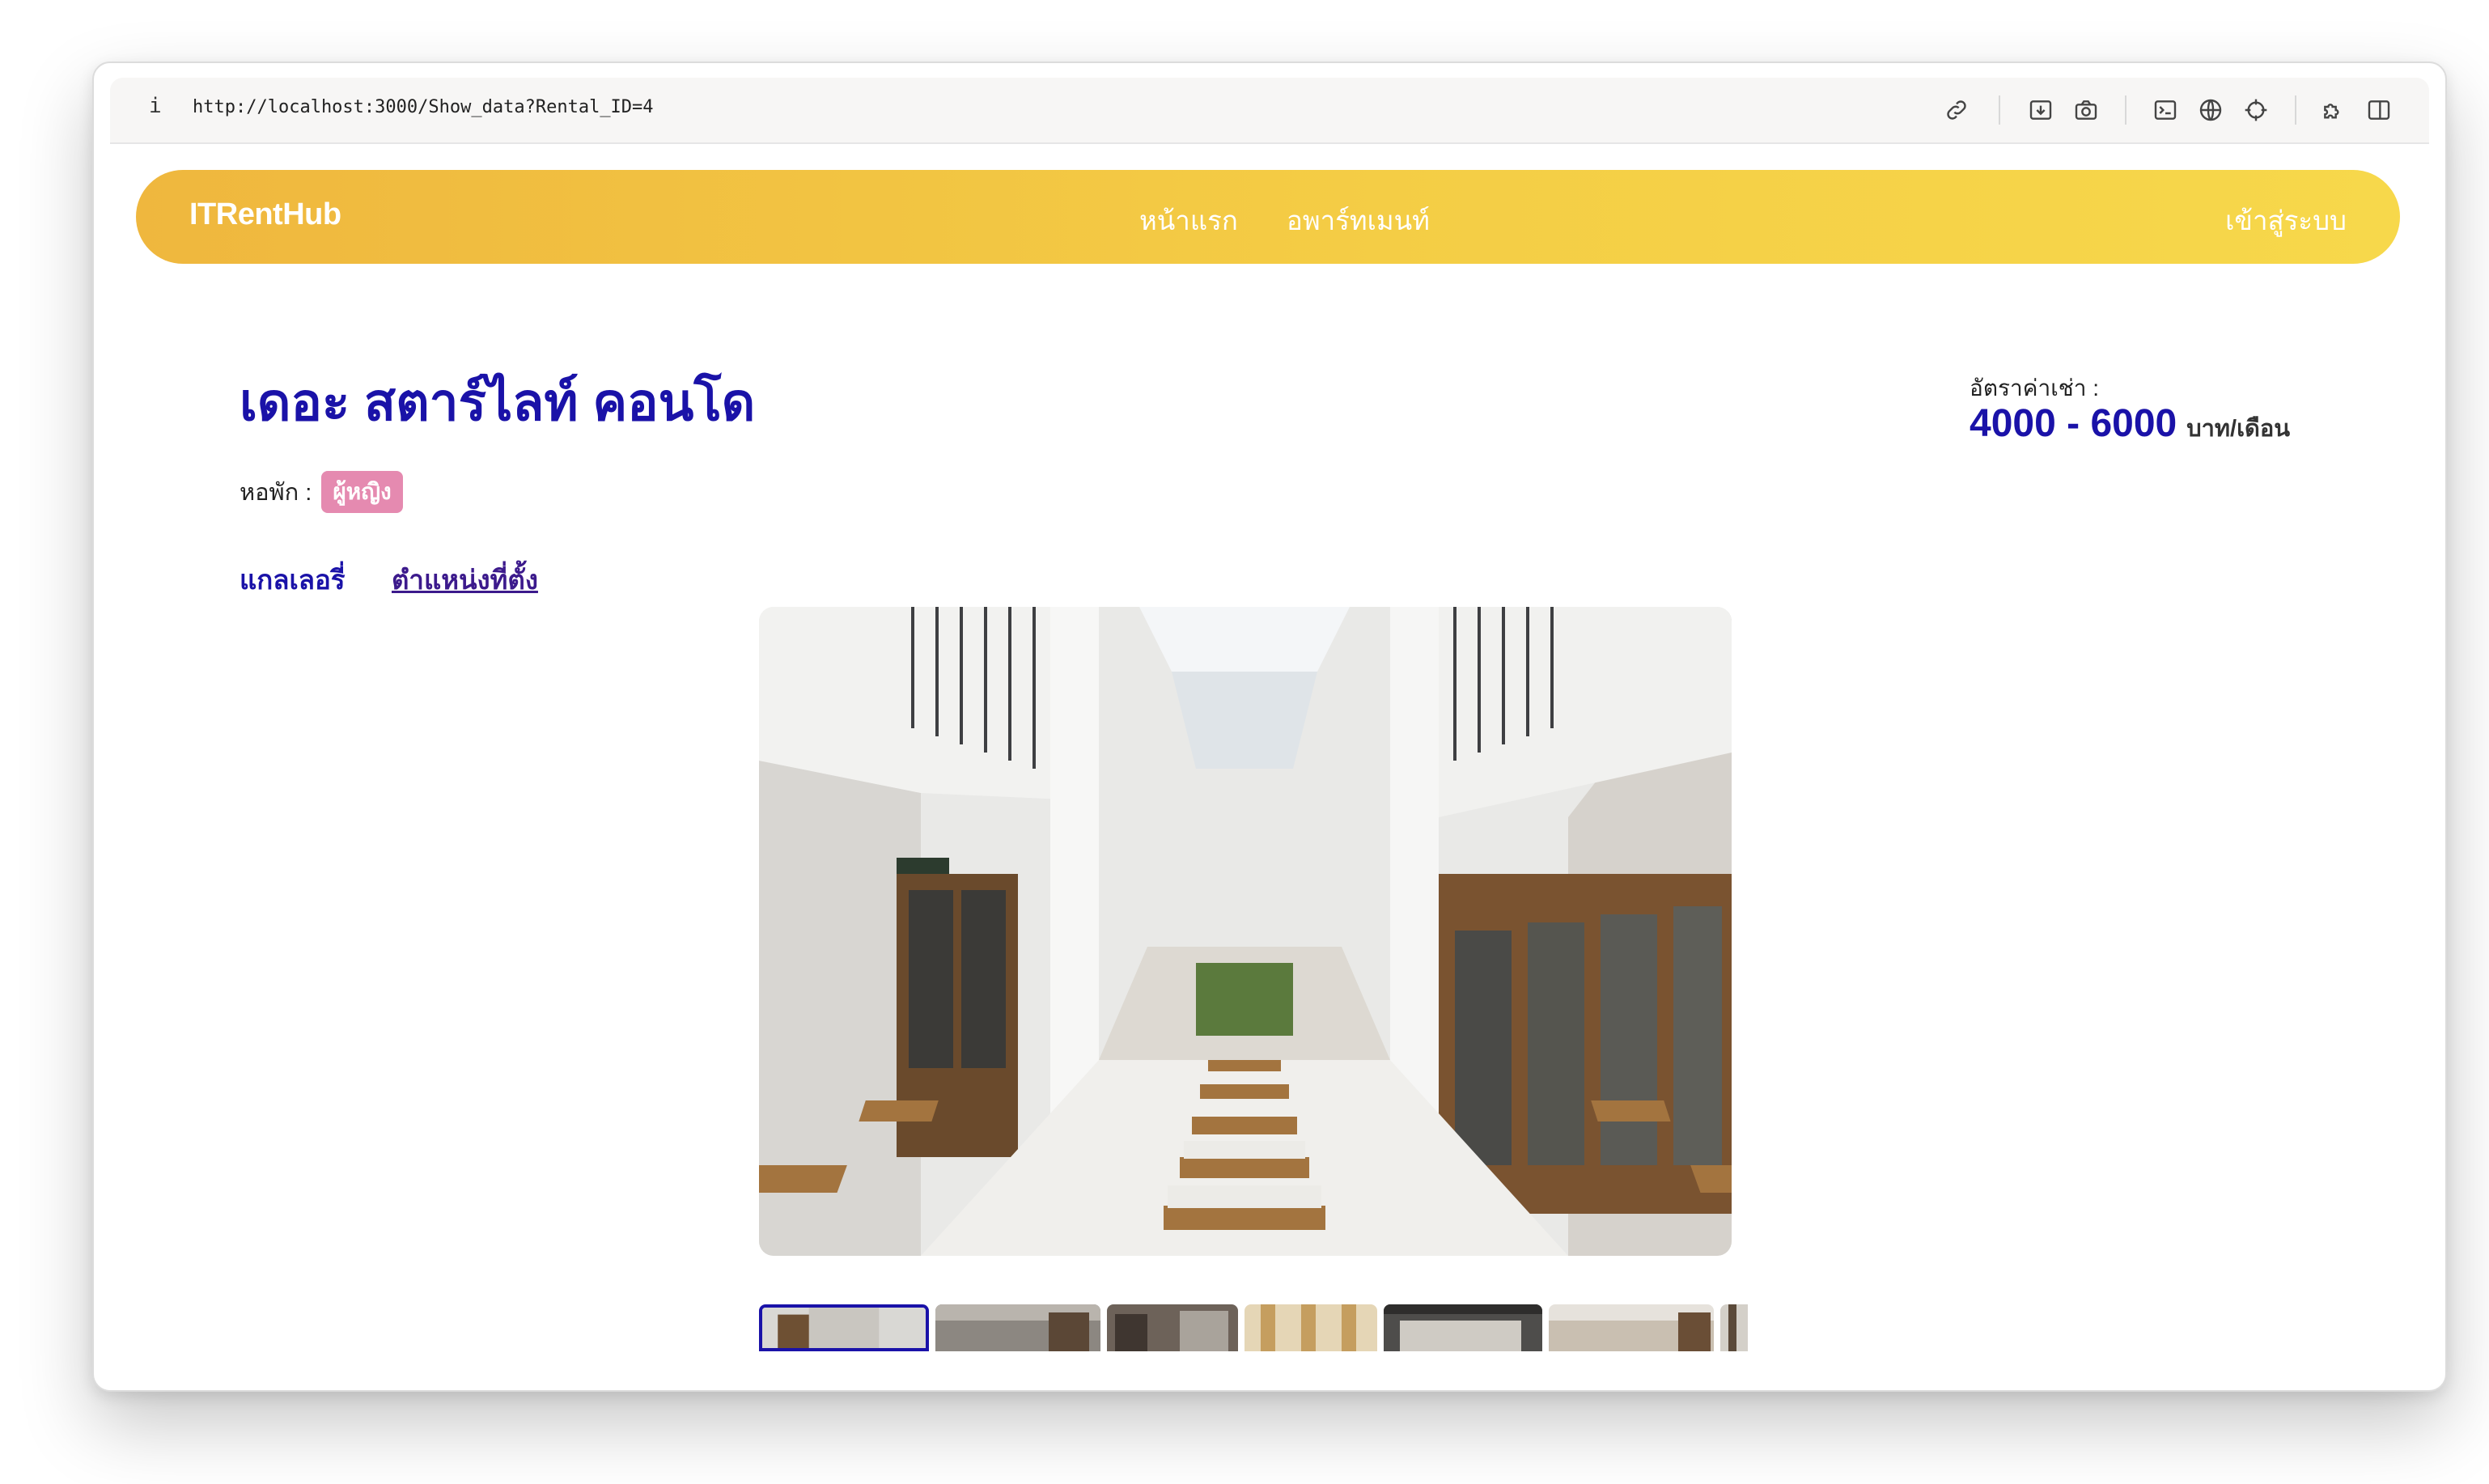 This screenshot has height=1484, width=2489. I want to click on download-icon, so click(2041, 110).